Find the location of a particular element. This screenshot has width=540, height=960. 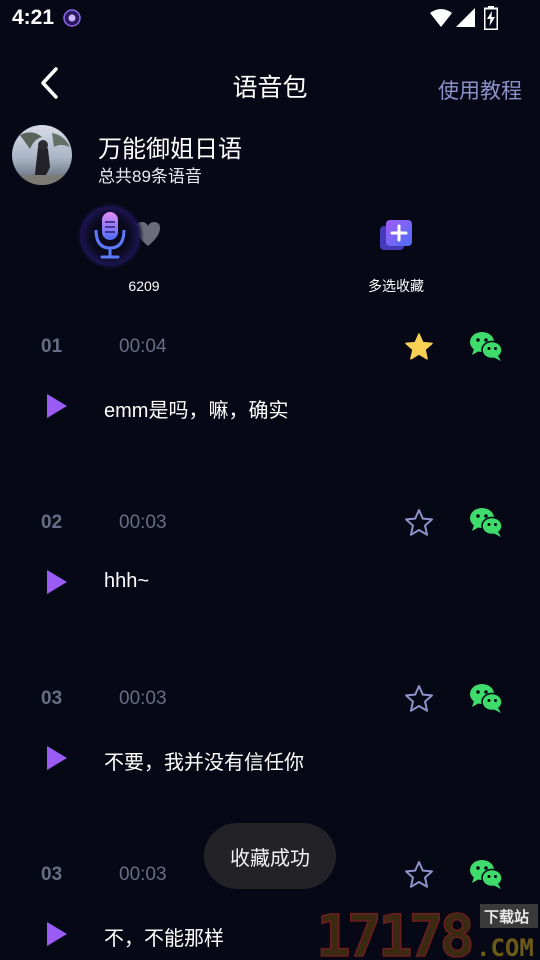

voice-duration: 00:04 is located at coordinates (143, 346).